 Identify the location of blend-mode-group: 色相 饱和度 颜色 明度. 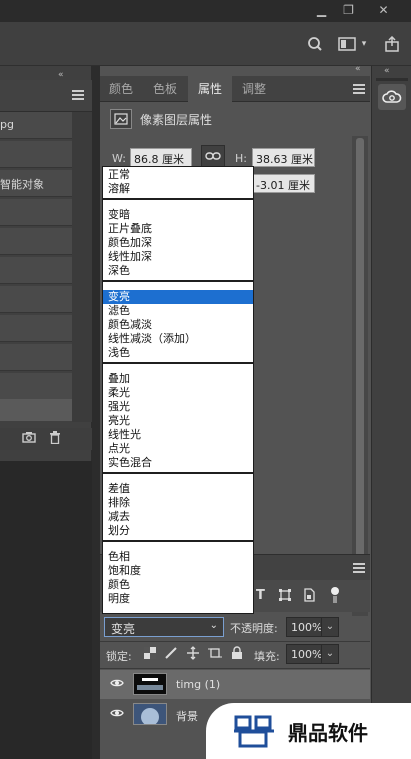
(178, 578).